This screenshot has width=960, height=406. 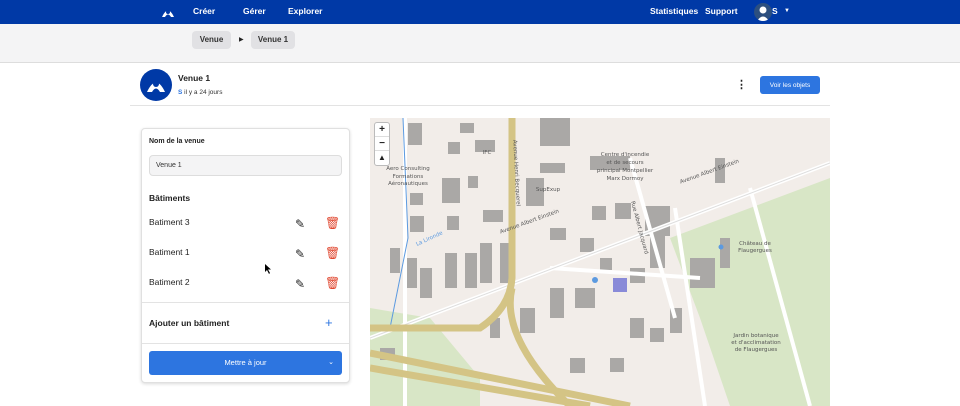 What do you see at coordinates (775, 11) in the screenshot?
I see `user-name: S` at bounding box center [775, 11].